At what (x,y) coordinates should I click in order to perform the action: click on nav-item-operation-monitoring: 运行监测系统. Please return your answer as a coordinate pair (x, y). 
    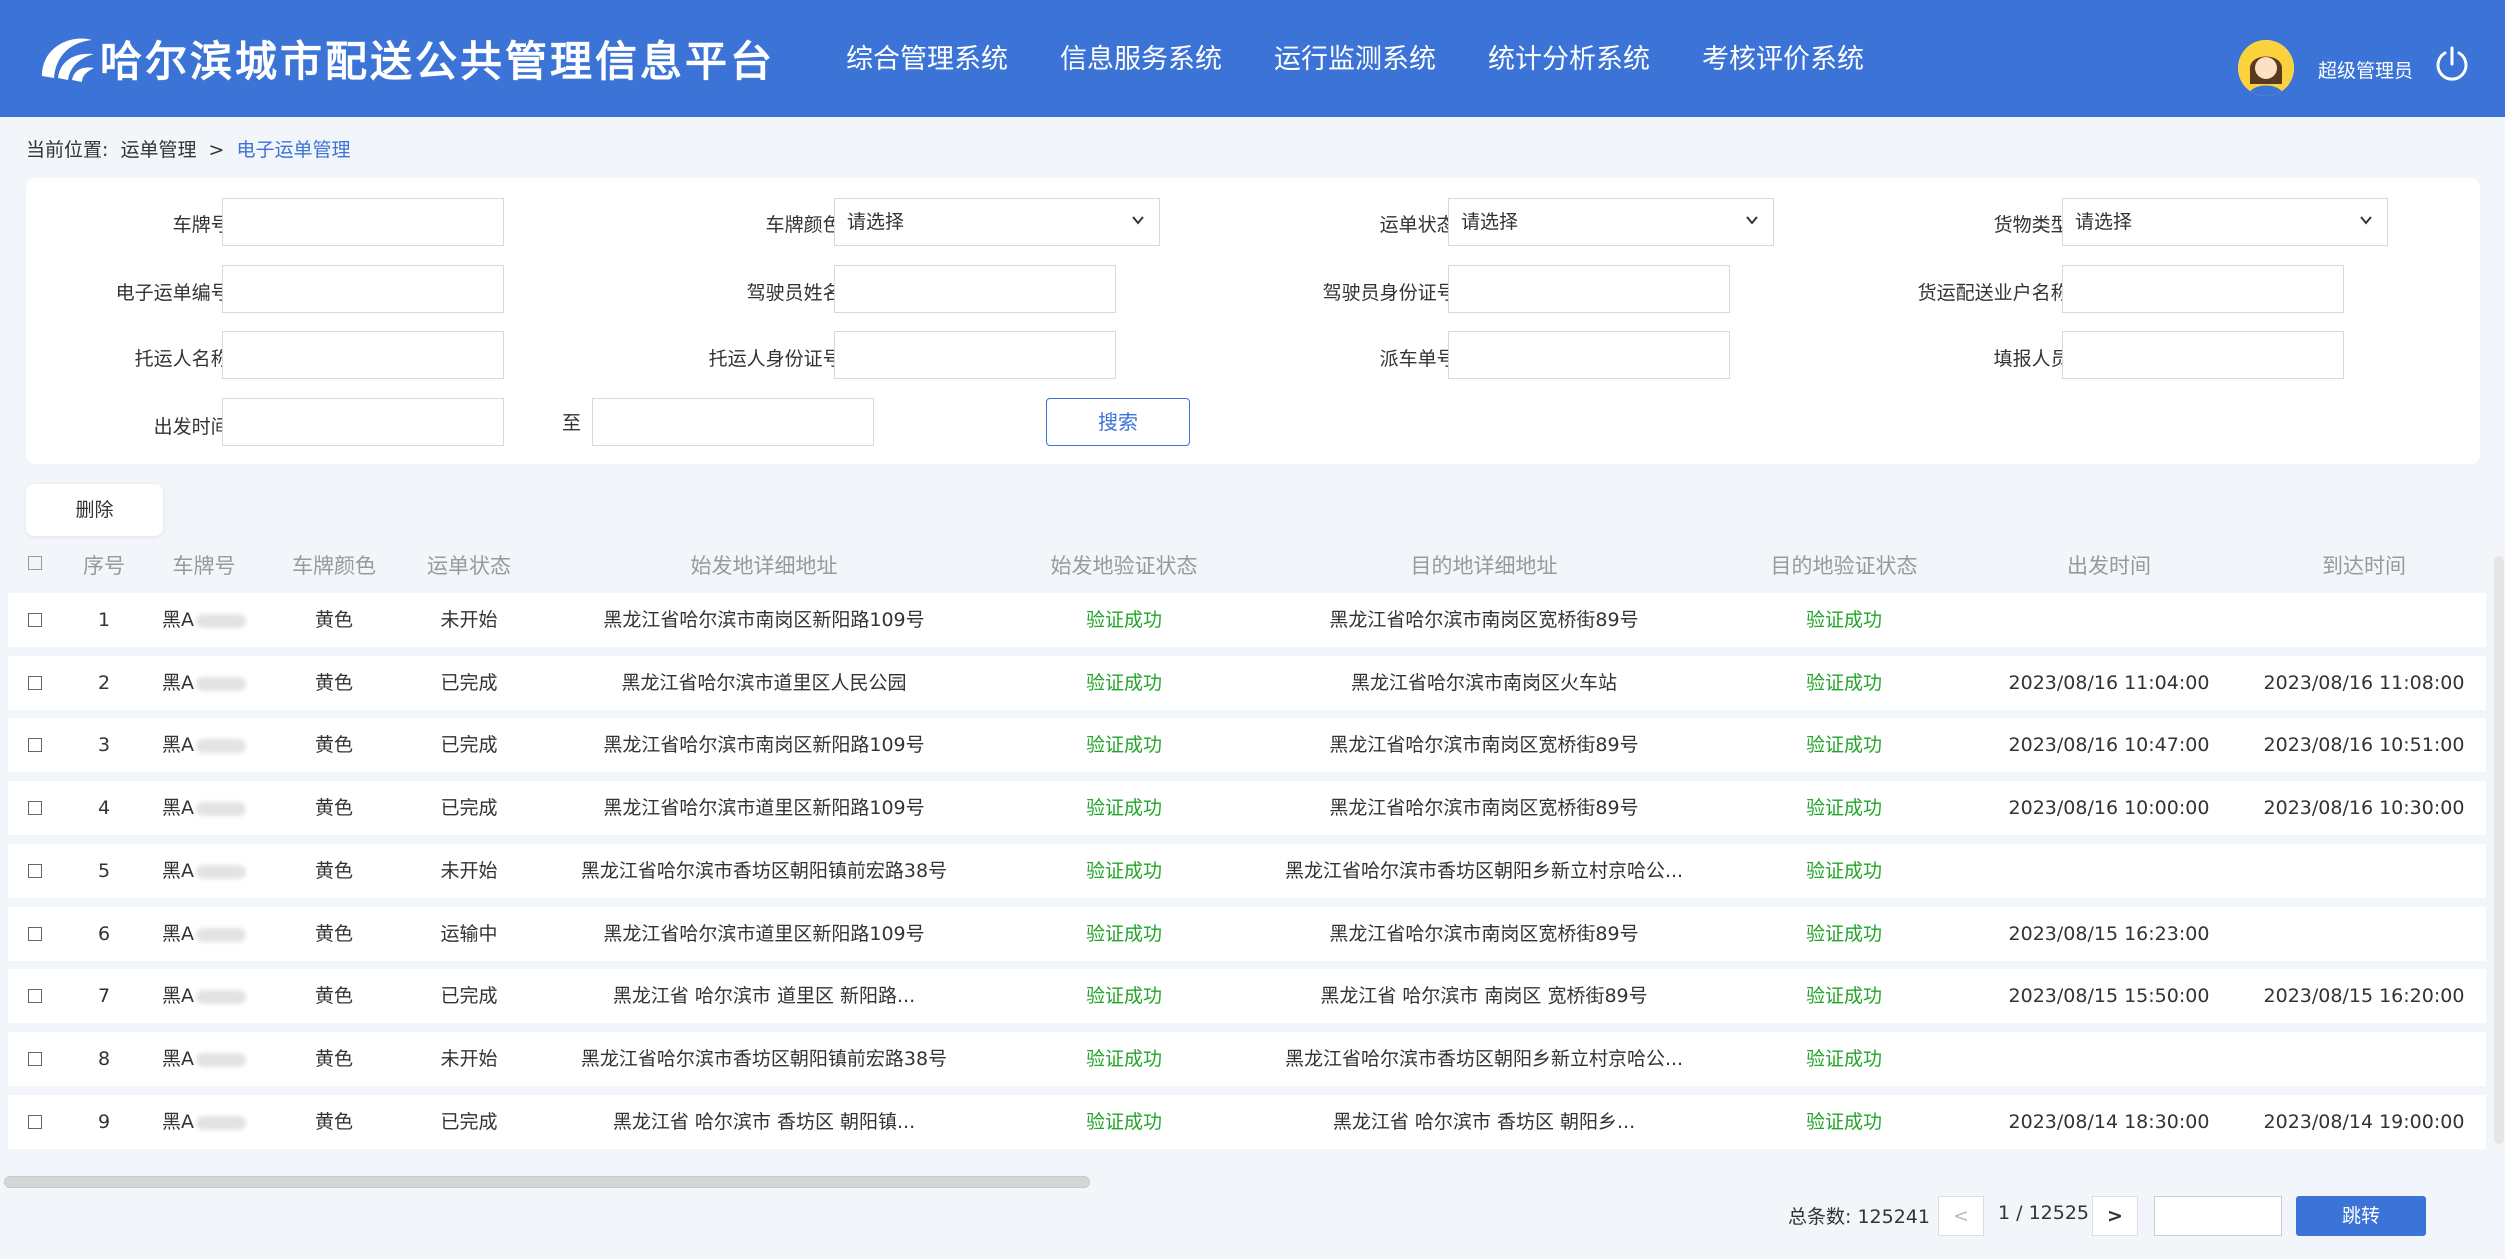
    Looking at the image, I should click on (1355, 58).